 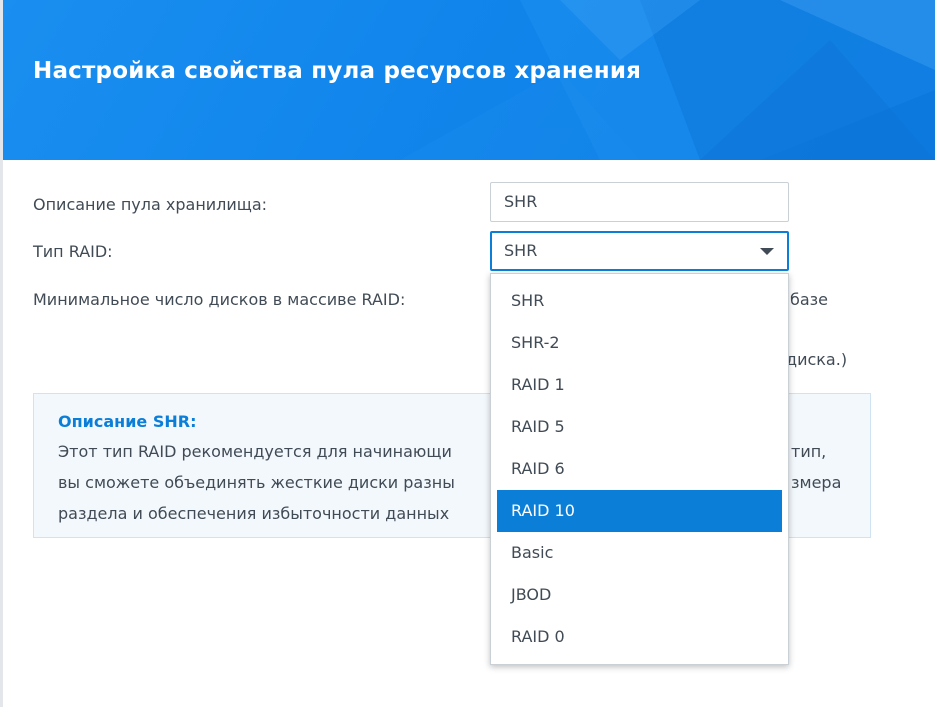 What do you see at coordinates (809, 299) in the screenshot?
I see `min-disks-value-fragment-1: базе` at bounding box center [809, 299].